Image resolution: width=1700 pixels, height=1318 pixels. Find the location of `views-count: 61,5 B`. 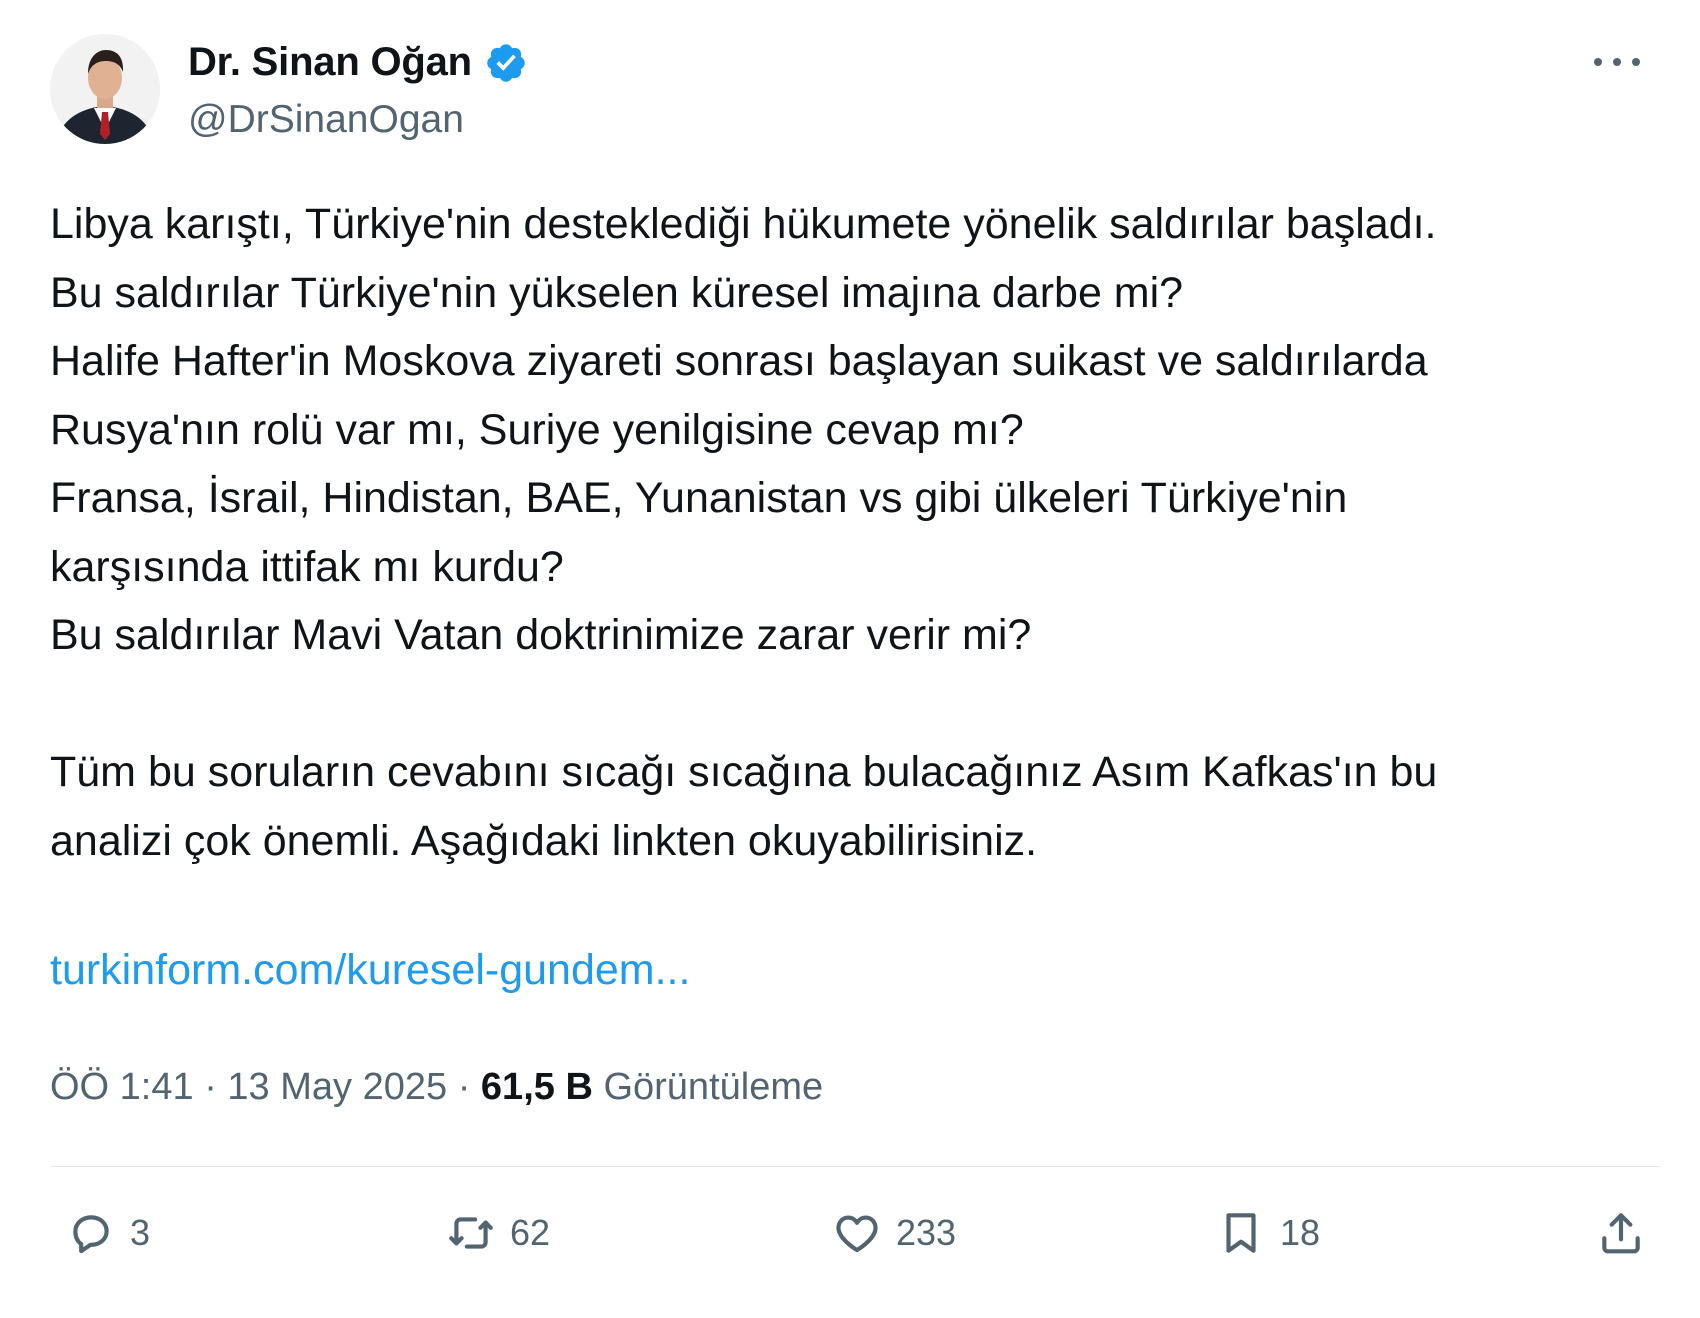

views-count: 61,5 B is located at coordinates (536, 1087).